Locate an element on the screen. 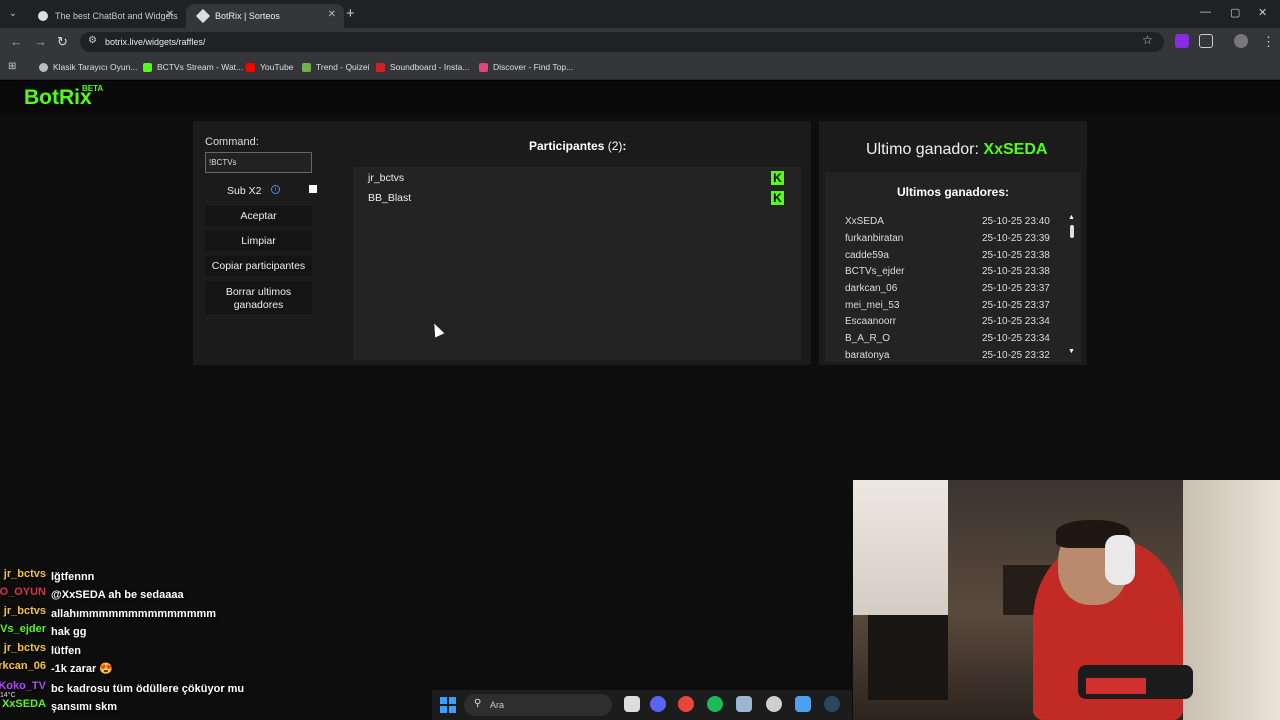 The image size is (1280, 720). participants-count: (2) is located at coordinates (615, 146).